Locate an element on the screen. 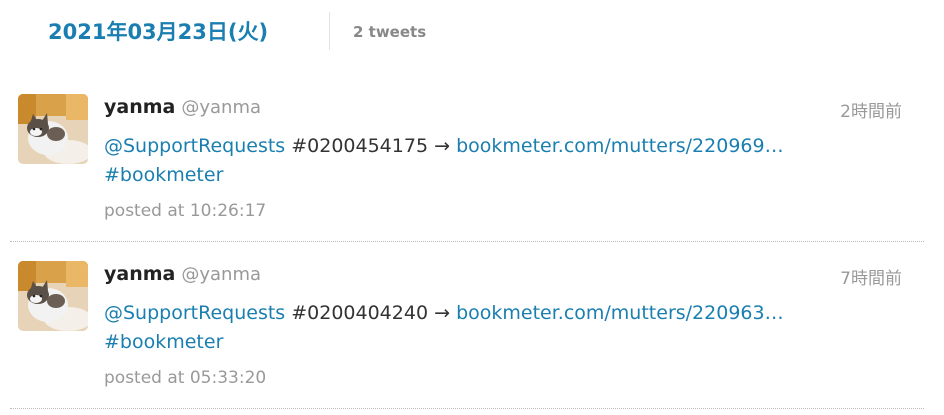 Image resolution: width=944 pixels, height=415 pixels. relative-time-link: 7時間前 is located at coordinates (871, 276).